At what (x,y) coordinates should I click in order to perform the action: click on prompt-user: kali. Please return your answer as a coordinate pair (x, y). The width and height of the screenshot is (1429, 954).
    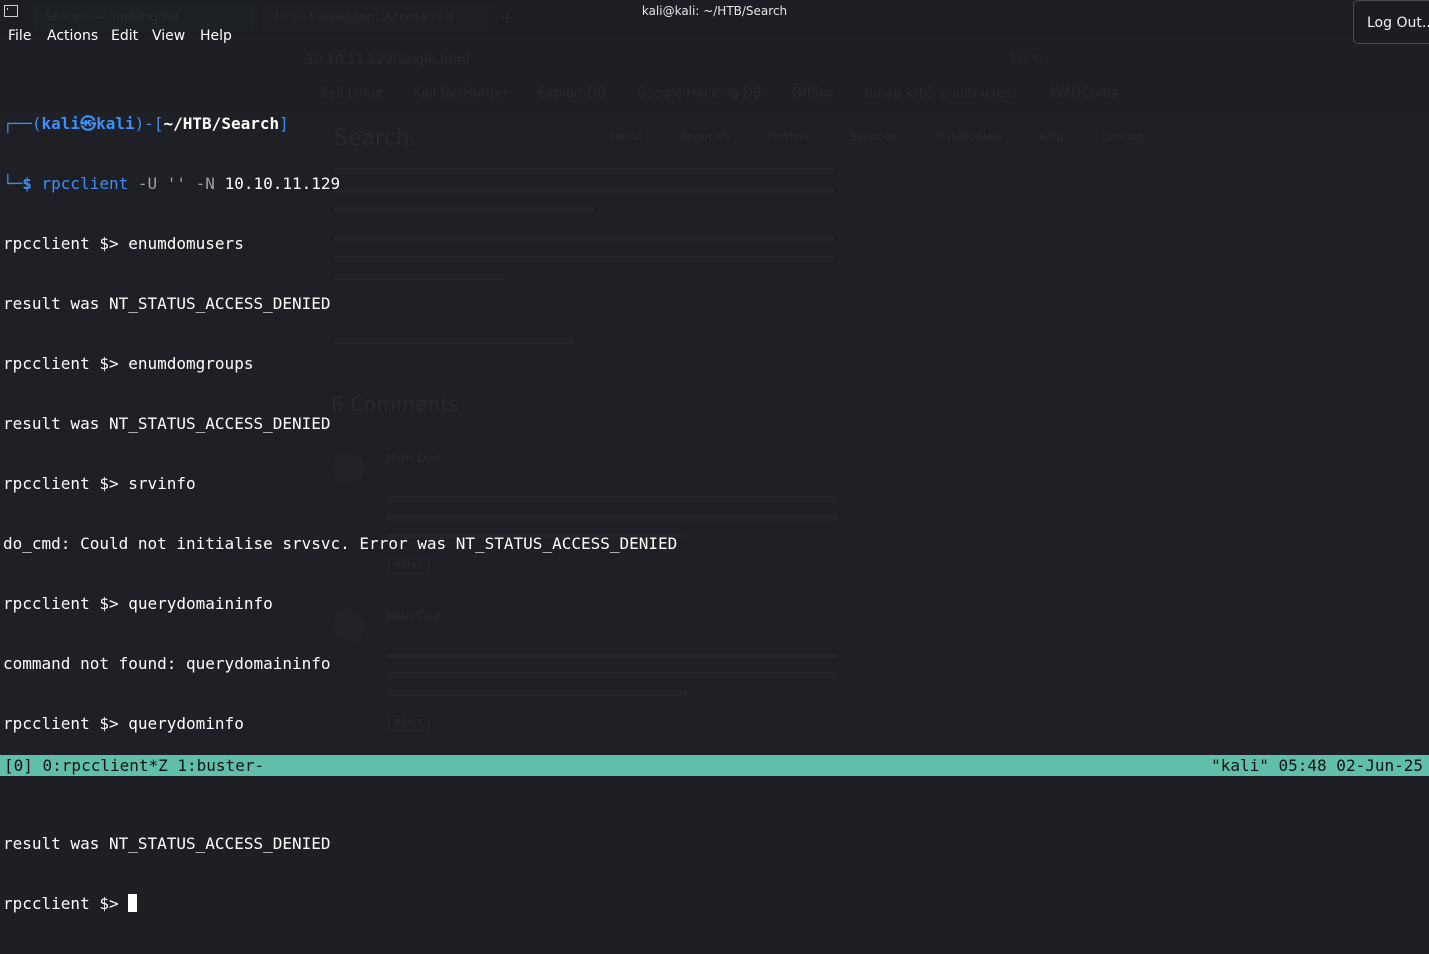
    Looking at the image, I should click on (61, 123).